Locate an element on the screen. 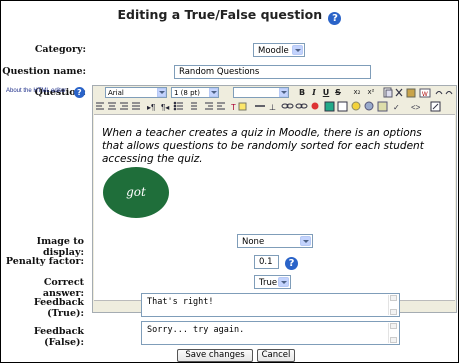  feedback-true-textarea: That's right! is located at coordinates (270, 305).